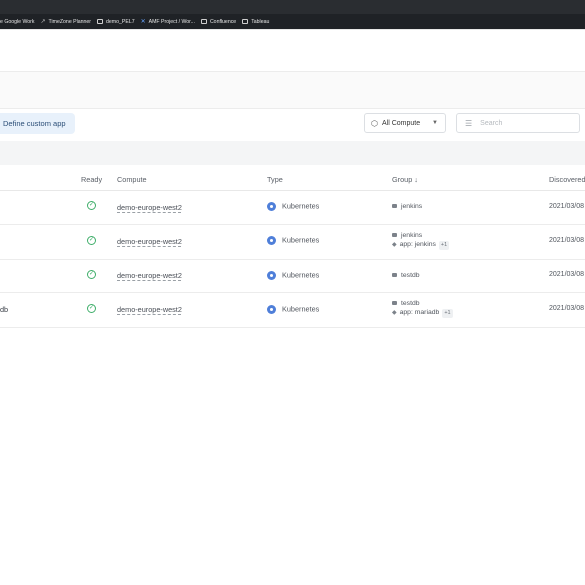 The image size is (585, 585). What do you see at coordinates (435, 123) in the screenshot?
I see `chevron-down-icon: ▼` at bounding box center [435, 123].